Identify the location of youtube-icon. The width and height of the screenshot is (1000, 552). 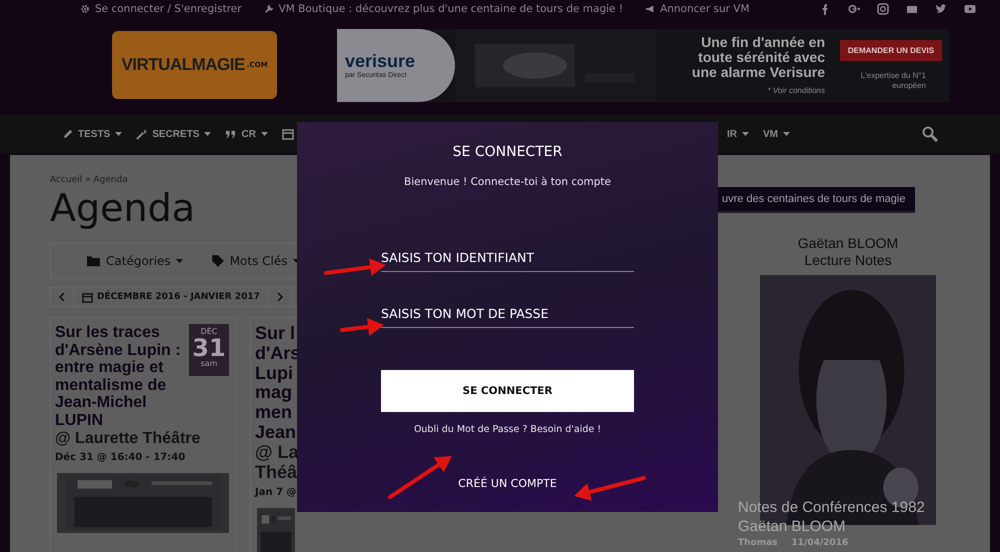
(970, 8).